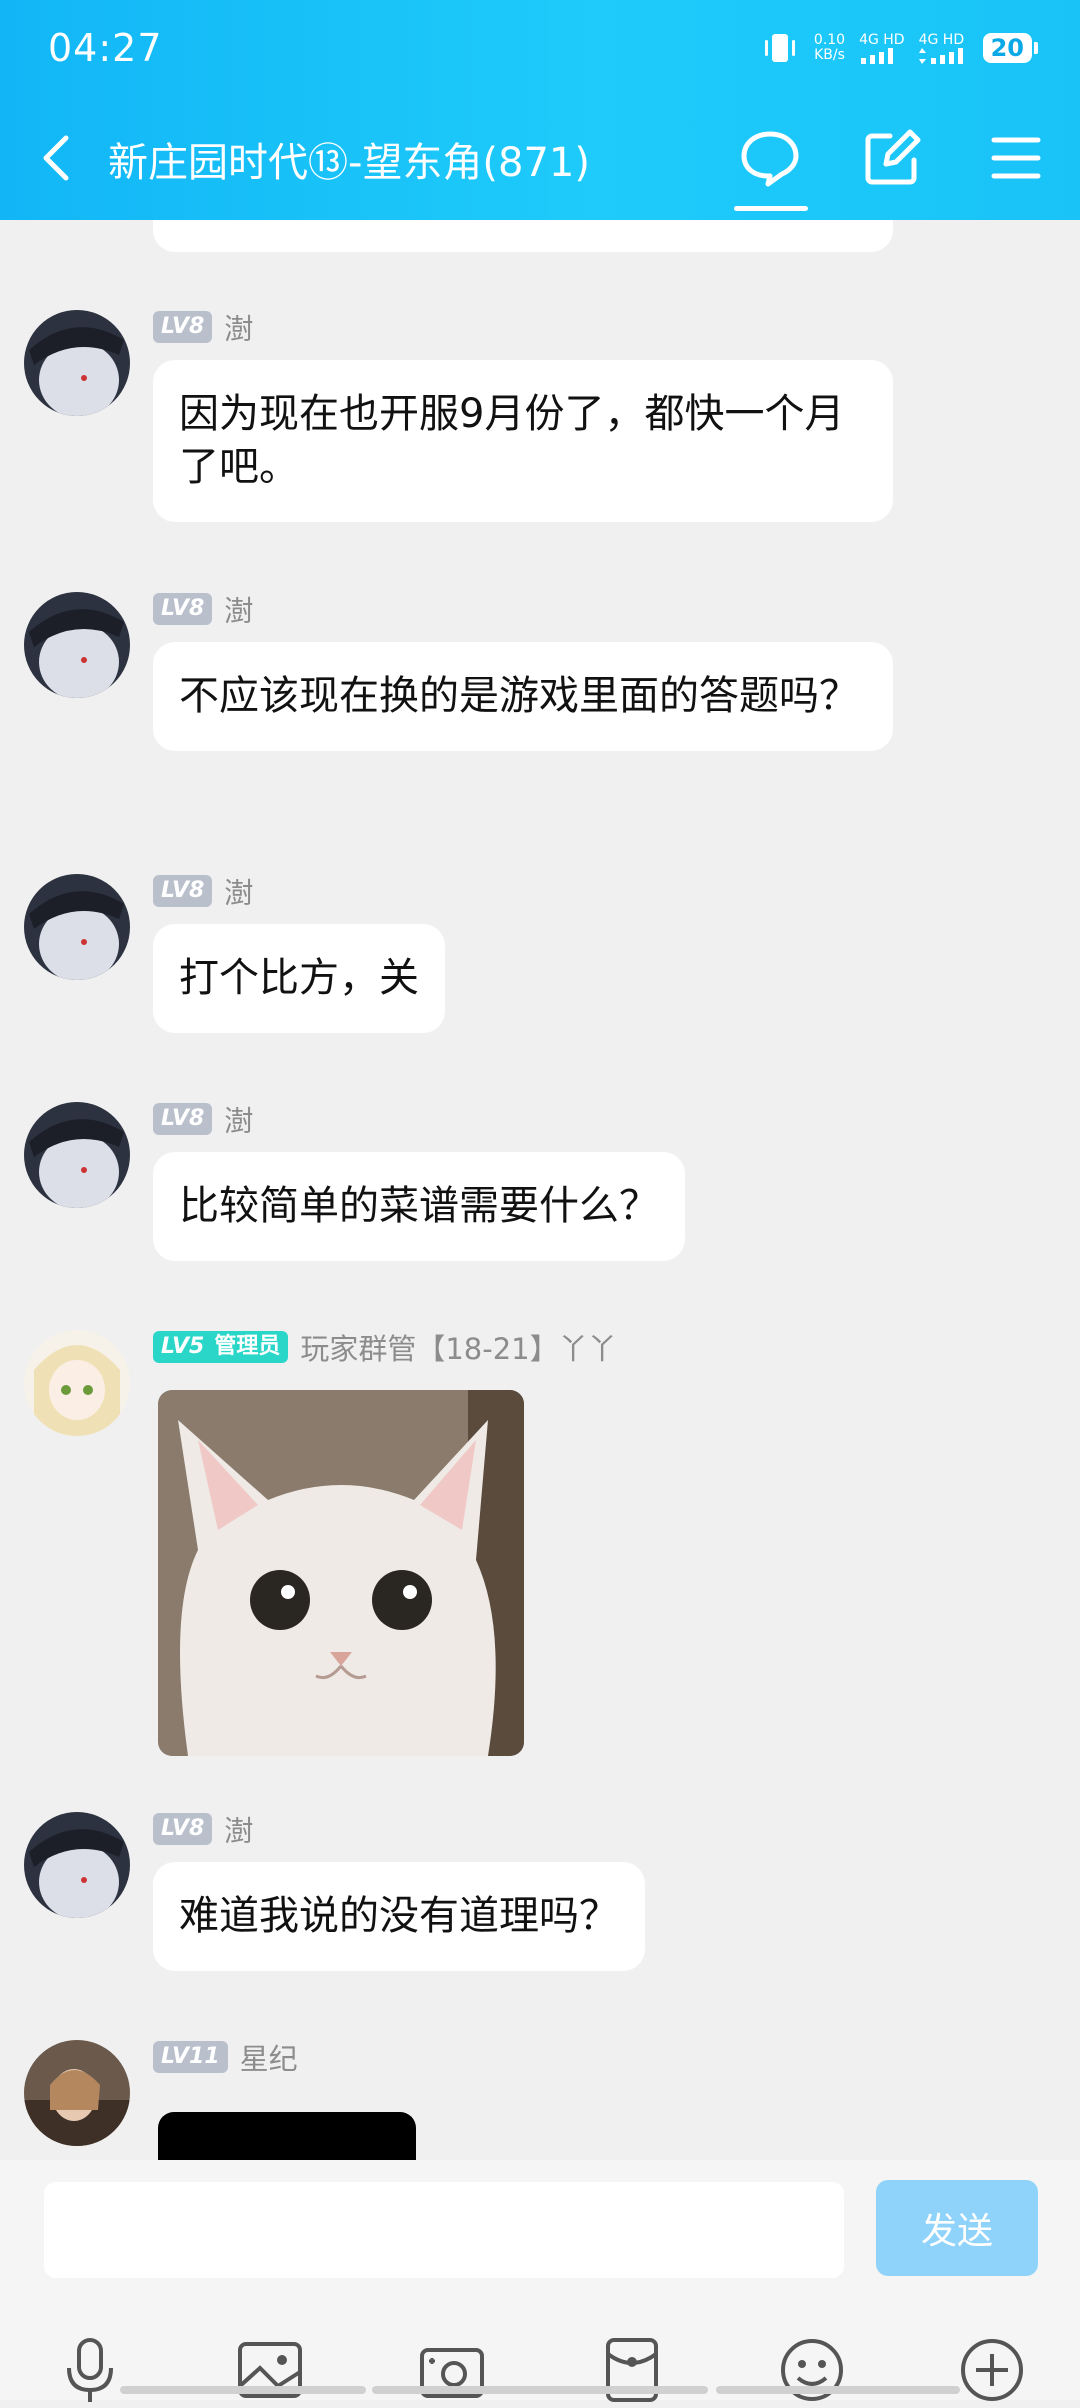  What do you see at coordinates (270, 2370) in the screenshot?
I see `gallery-icon` at bounding box center [270, 2370].